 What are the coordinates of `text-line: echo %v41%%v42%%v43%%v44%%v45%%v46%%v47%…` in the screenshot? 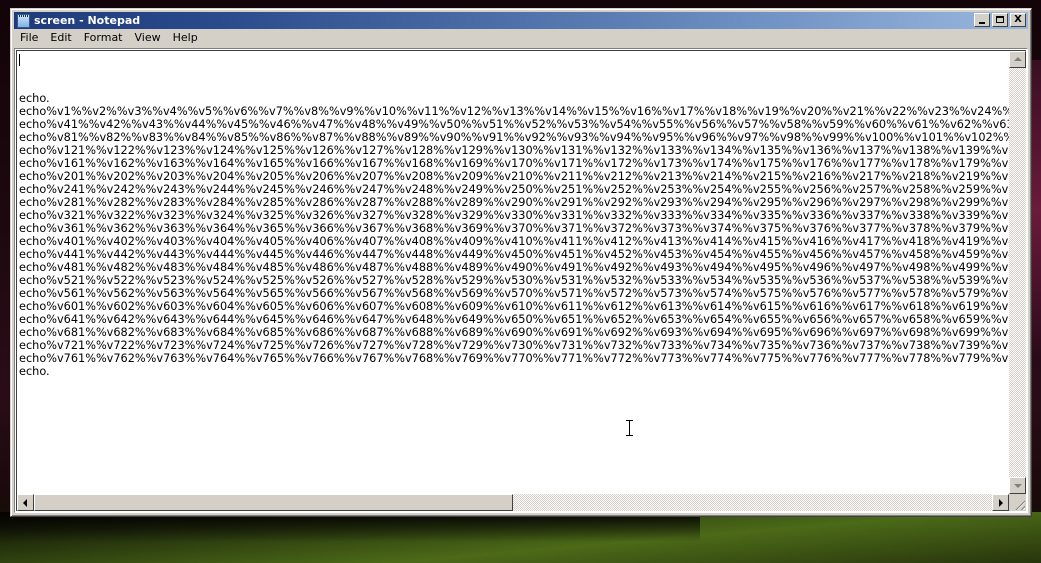 It's located at (514, 124).